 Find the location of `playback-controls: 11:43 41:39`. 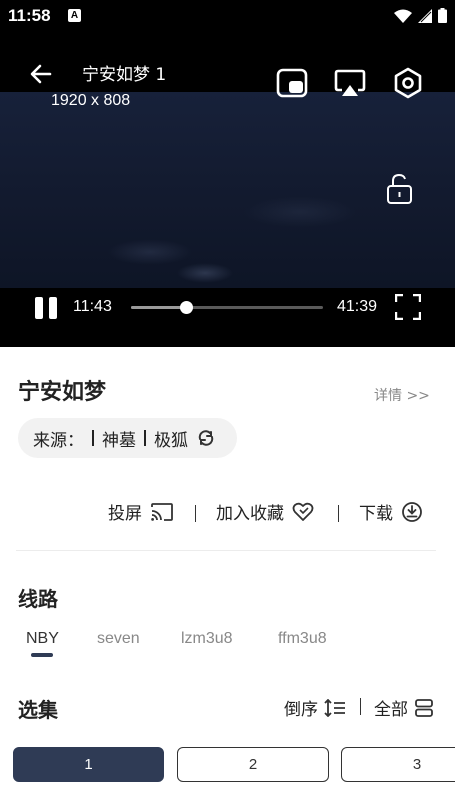

playback-controls: 11:43 41:39 is located at coordinates (227, 308).